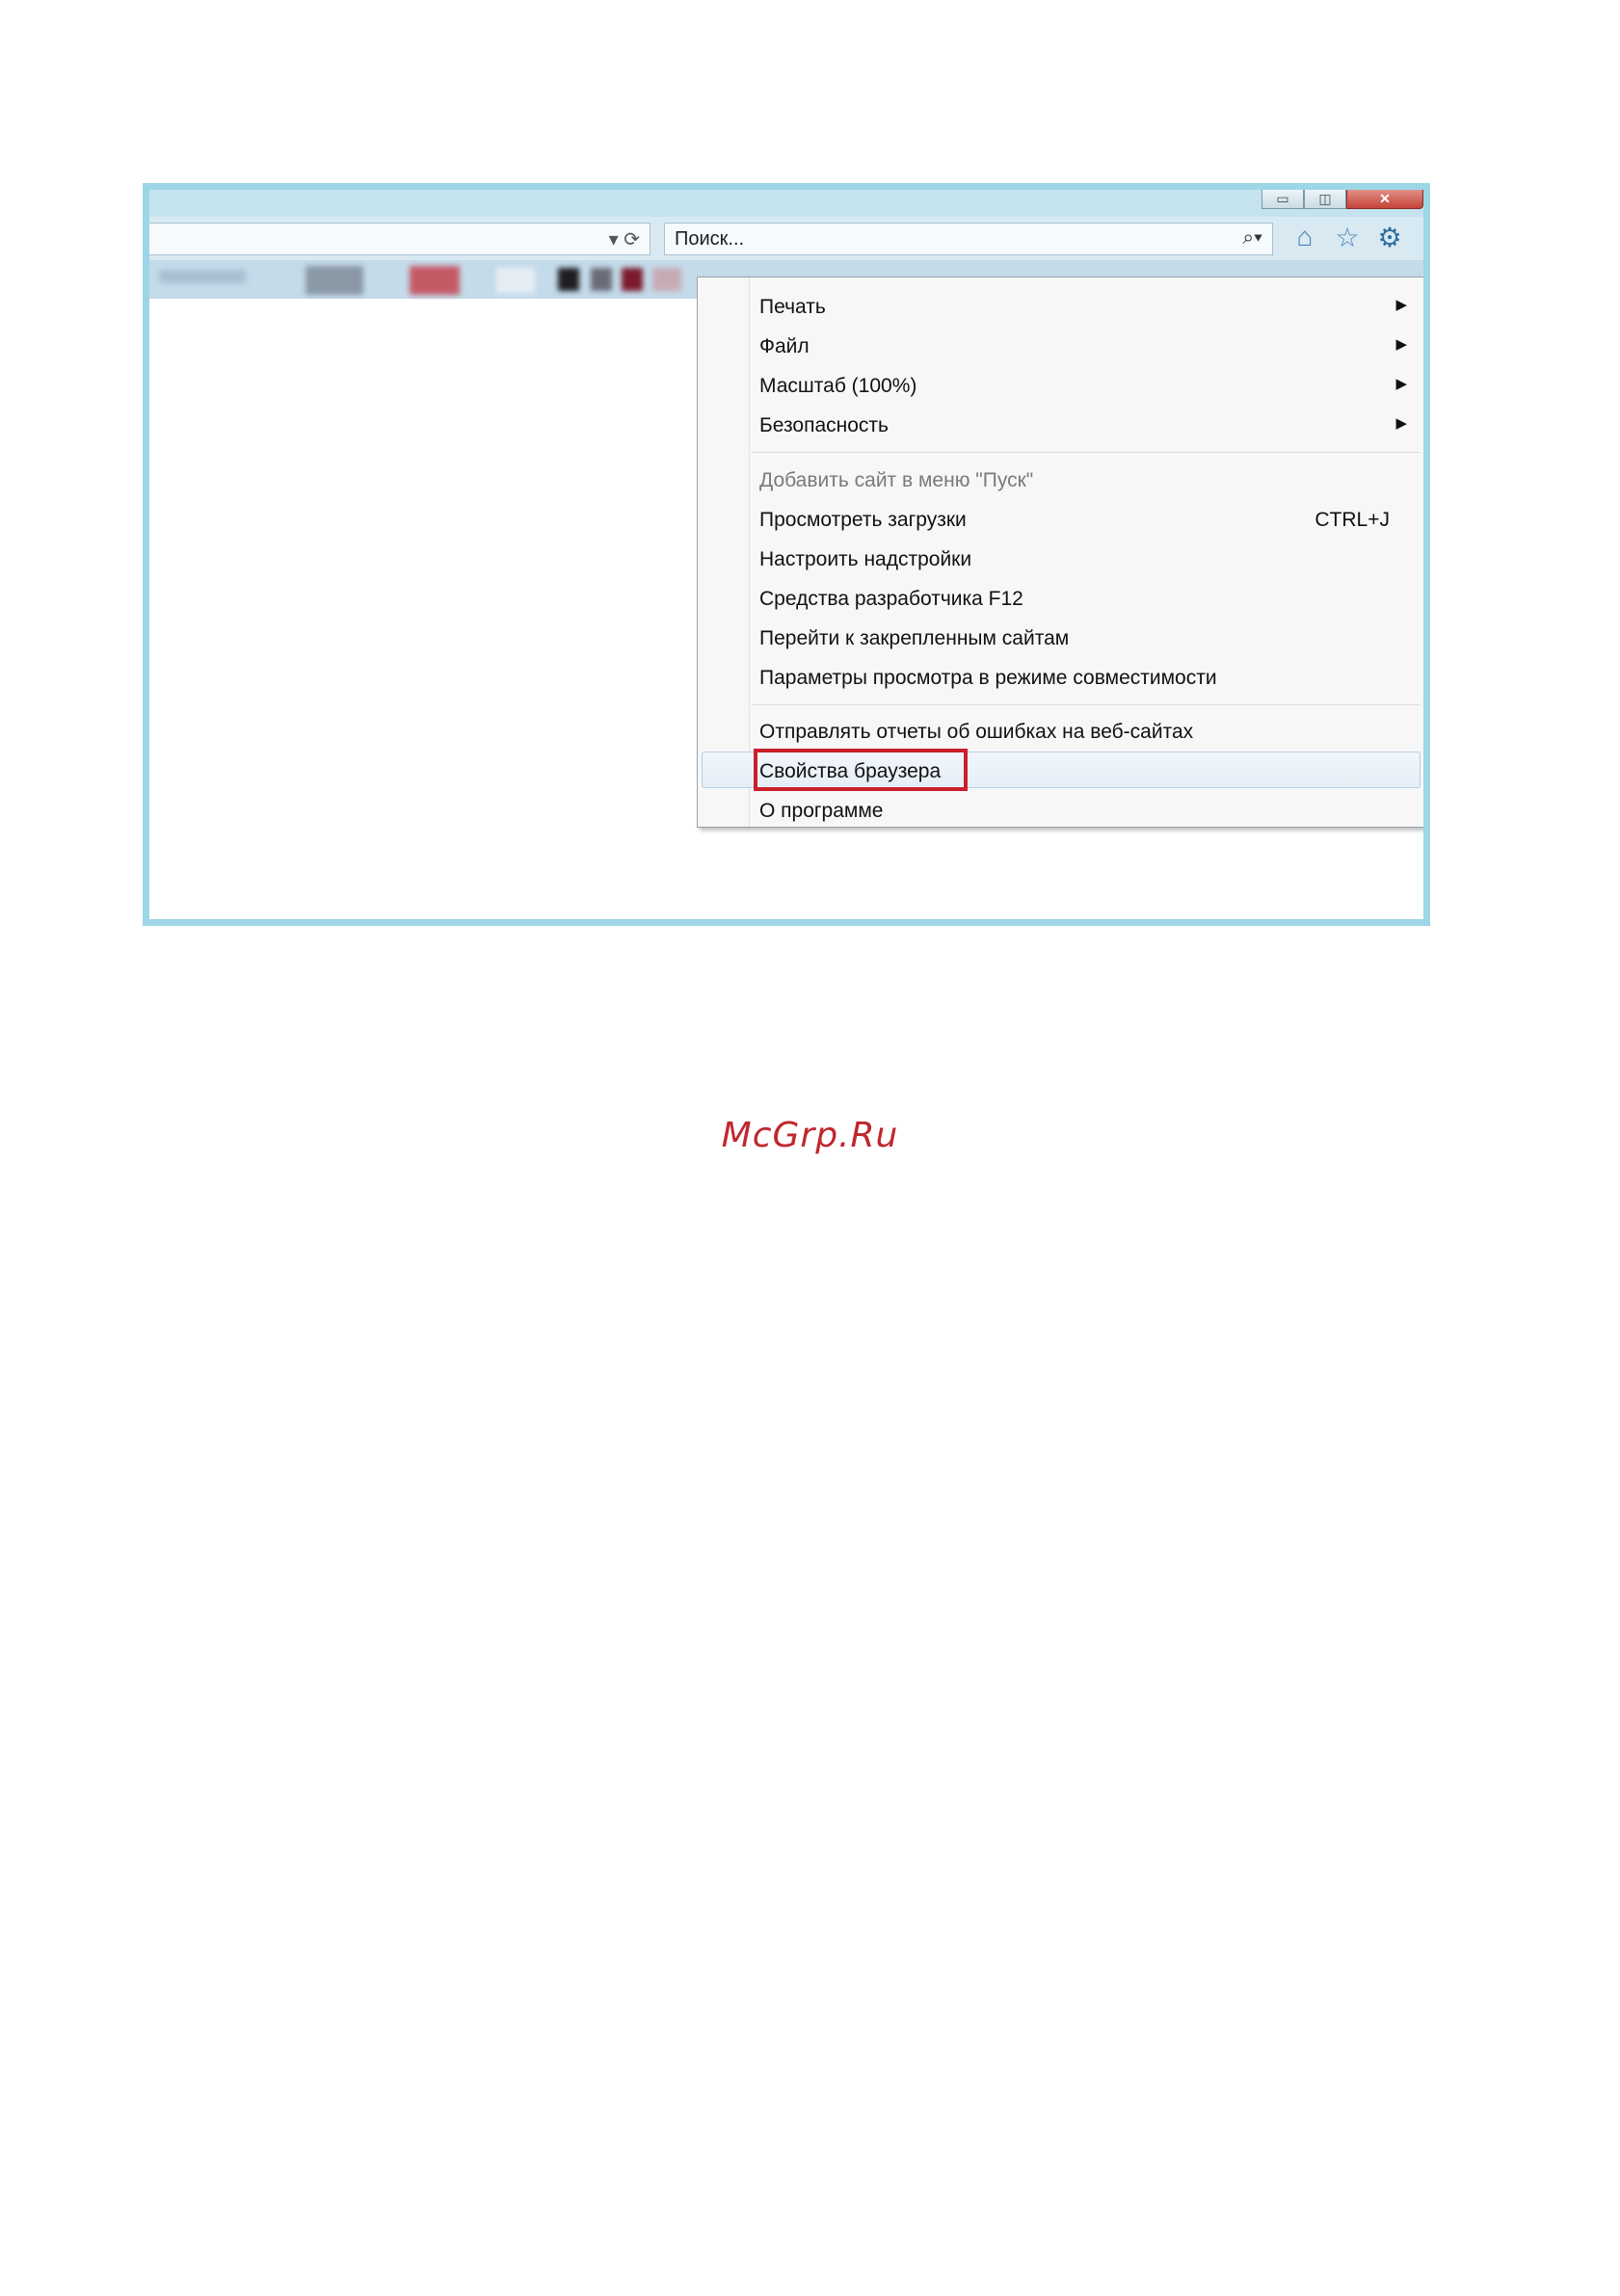 The height and width of the screenshot is (2296, 1620). What do you see at coordinates (1252, 238) in the screenshot?
I see `search-icon: ⌕▾` at bounding box center [1252, 238].